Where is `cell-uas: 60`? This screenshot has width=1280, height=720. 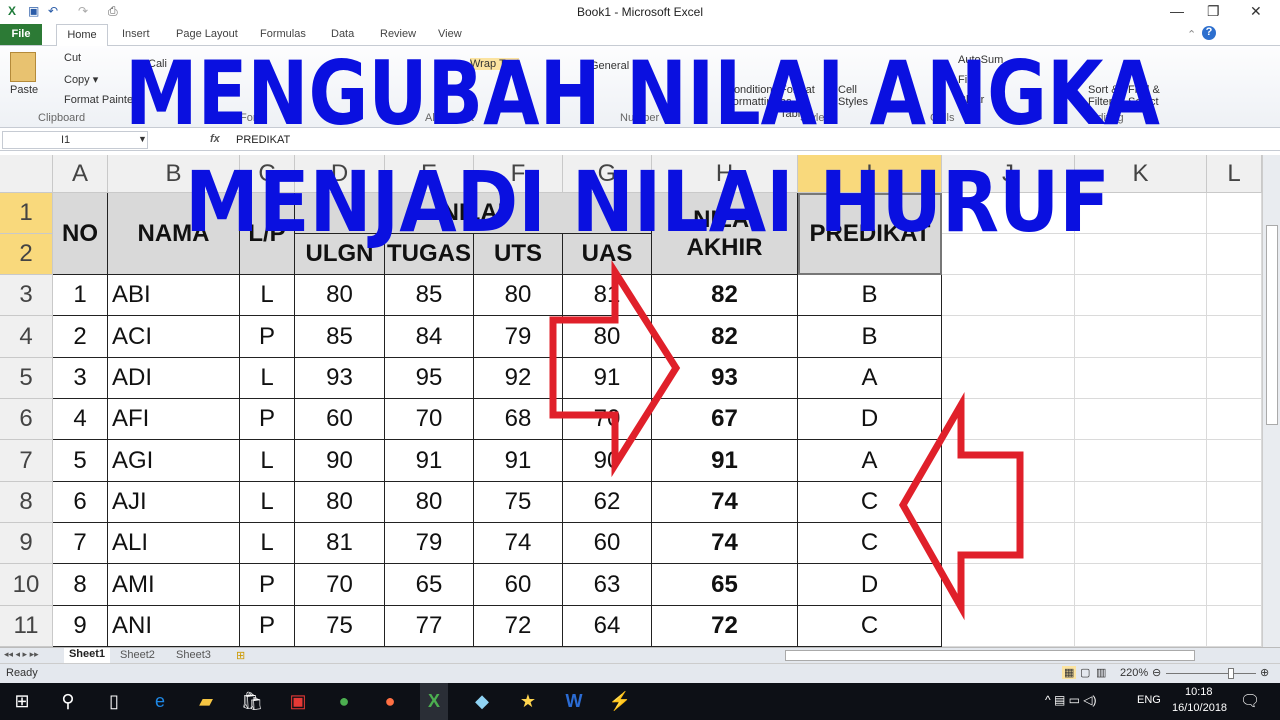 cell-uas: 60 is located at coordinates (607, 543).